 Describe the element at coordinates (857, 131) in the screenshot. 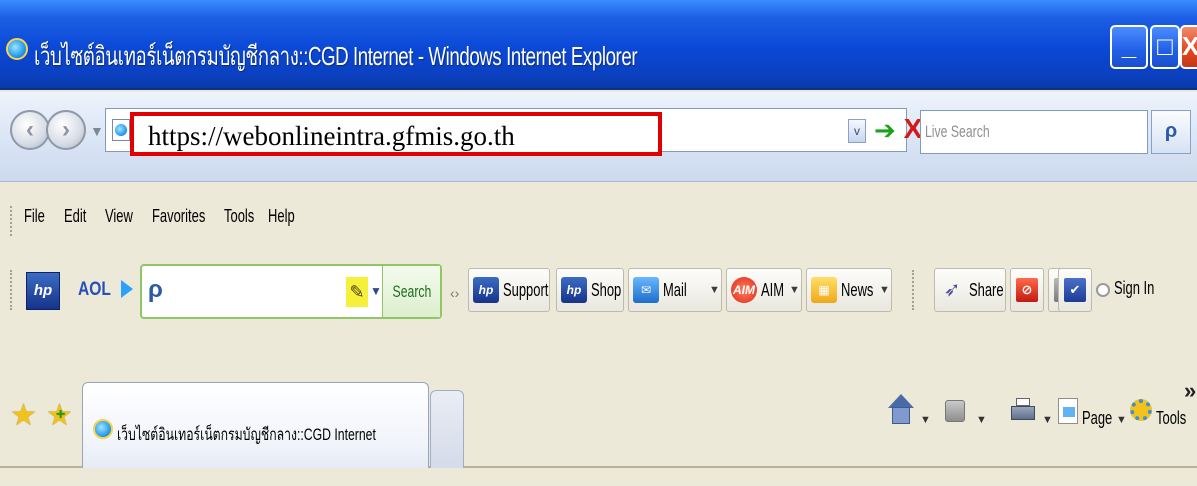

I see `address-dropdown-button: v` at that location.